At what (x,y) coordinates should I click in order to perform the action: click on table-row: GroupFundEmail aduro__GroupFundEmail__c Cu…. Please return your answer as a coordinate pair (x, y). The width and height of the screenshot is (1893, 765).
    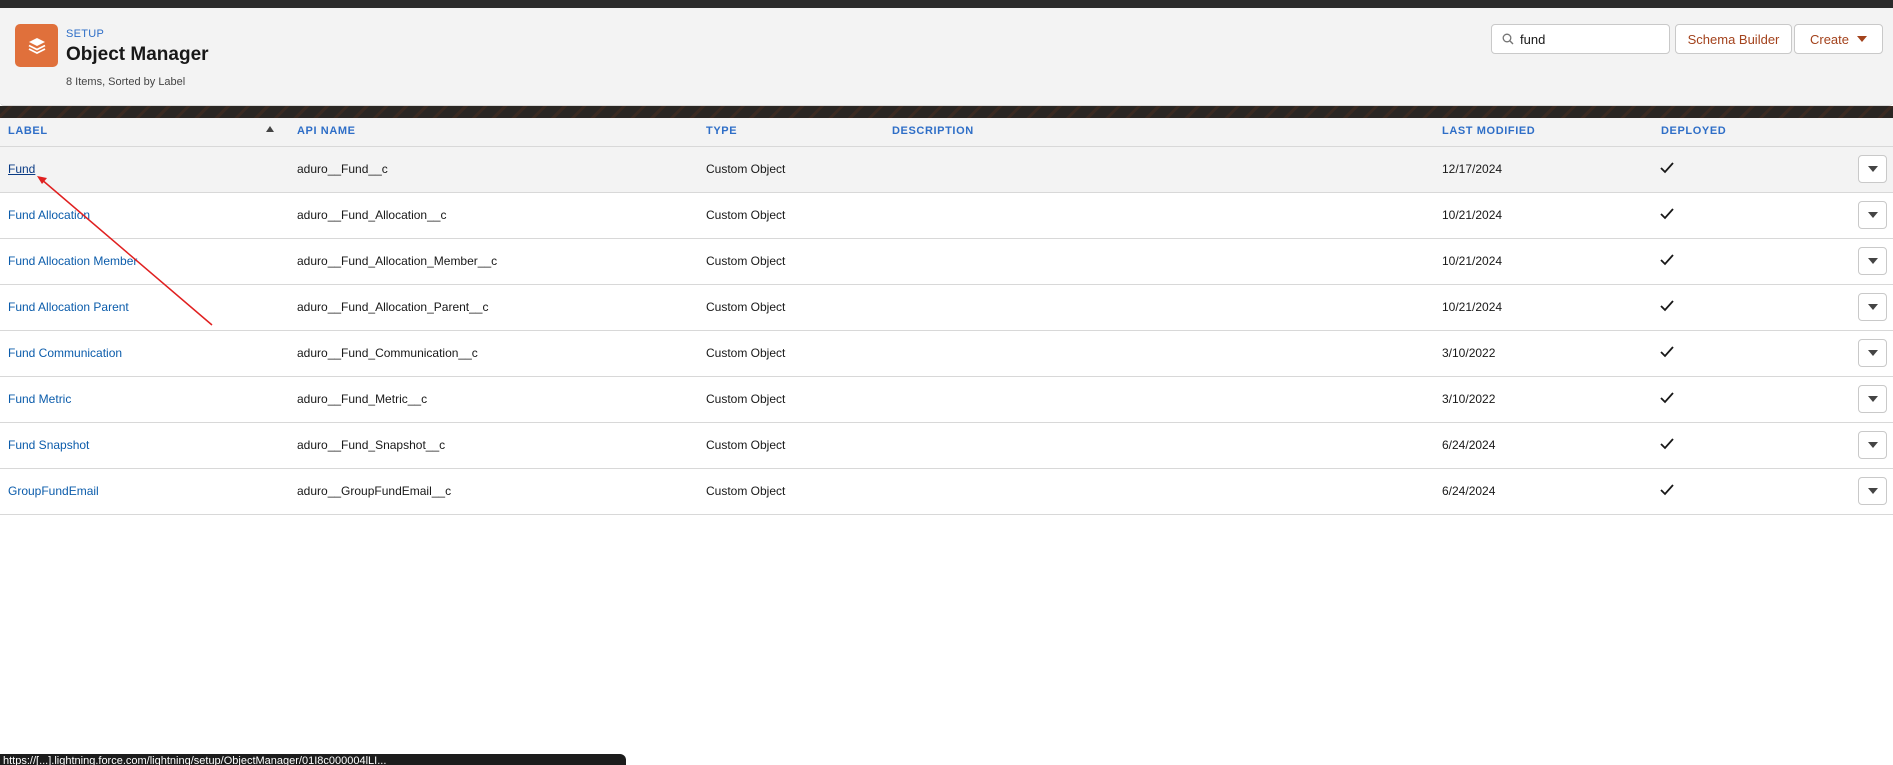
    Looking at the image, I should click on (946, 492).